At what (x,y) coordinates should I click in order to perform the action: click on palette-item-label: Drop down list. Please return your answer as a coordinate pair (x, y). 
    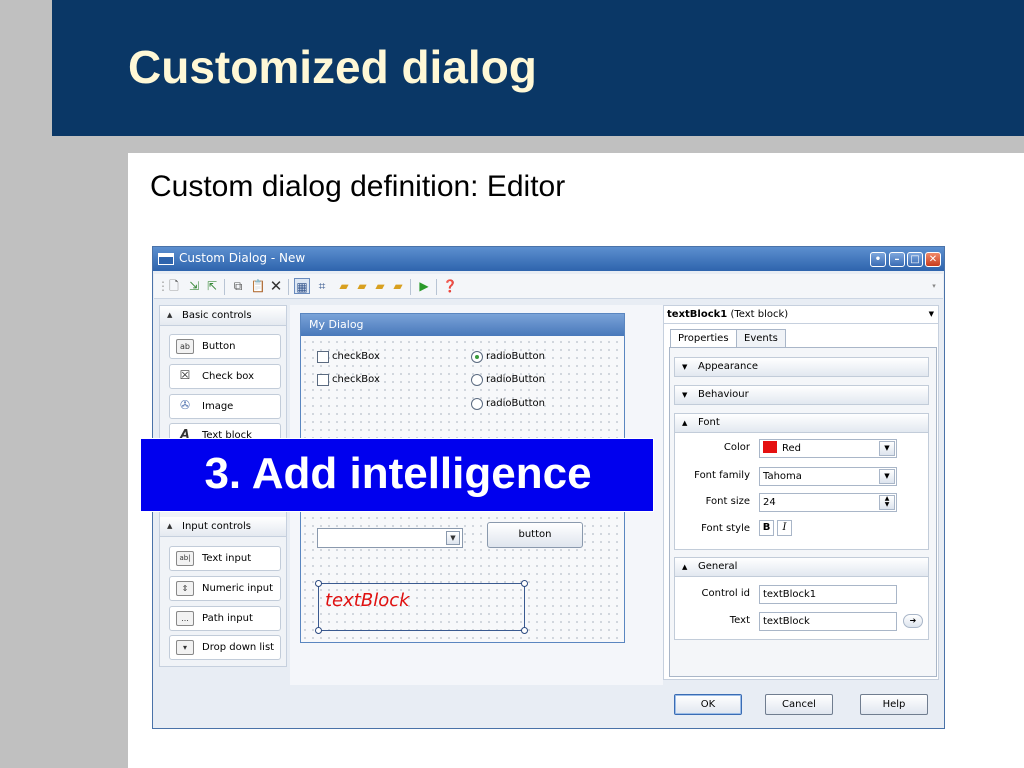
    Looking at the image, I should click on (238, 647).